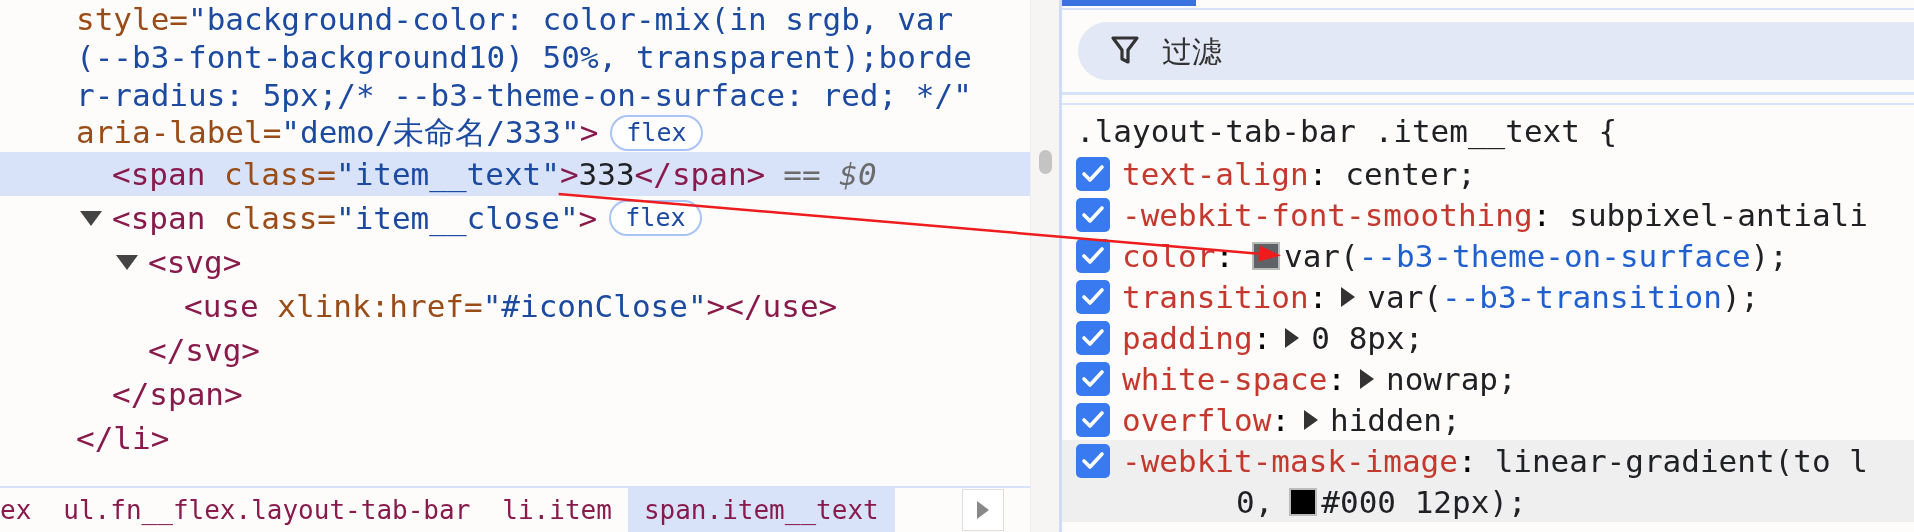 This screenshot has height=532, width=1914. I want to click on property-name: transition, so click(1215, 296).